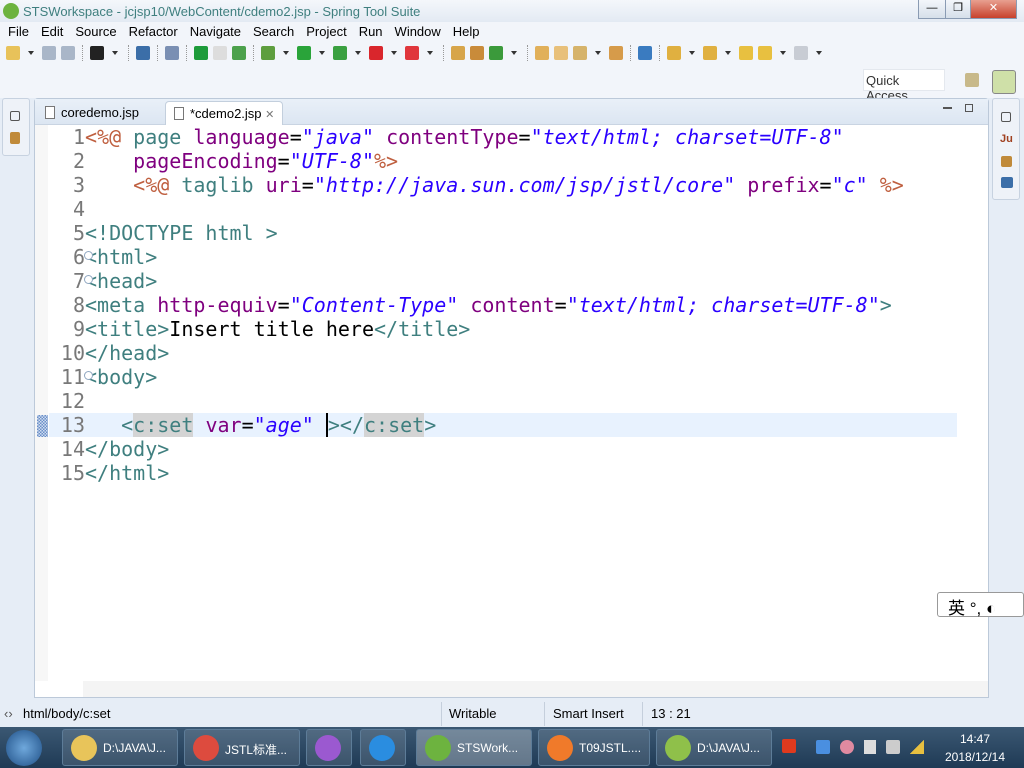 This screenshot has width=1024, height=768. Describe the element at coordinates (68, 52) in the screenshot. I see `save-all-icon` at that location.